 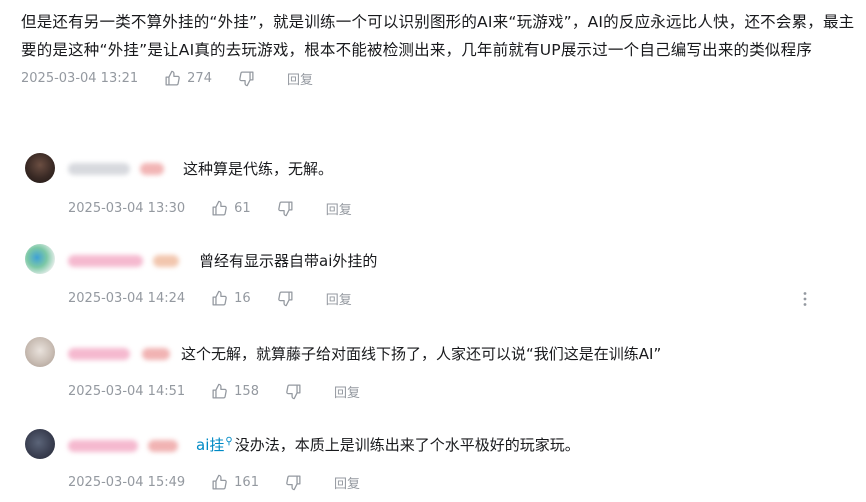 I want to click on reply-meta: 2025-03-04 15:49 161 回复, so click(x=227, y=482).